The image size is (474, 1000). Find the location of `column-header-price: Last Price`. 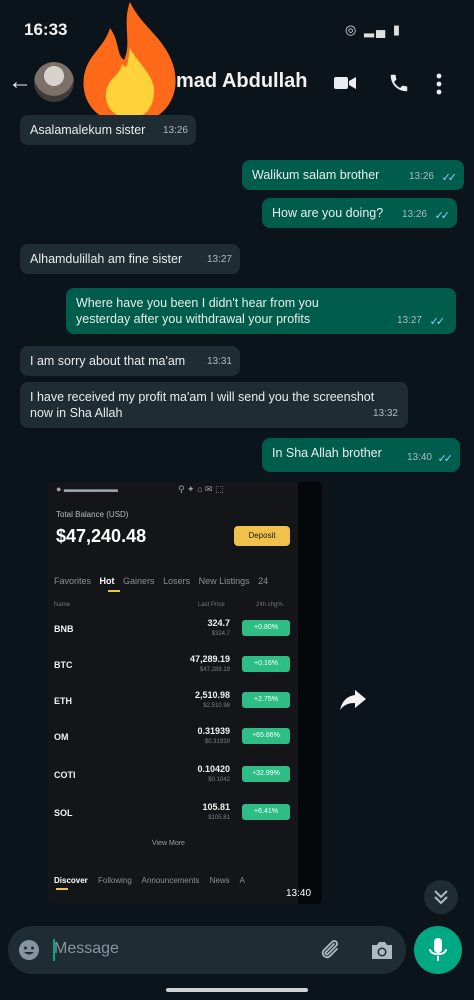

column-header-price: Last Price is located at coordinates (211, 605).